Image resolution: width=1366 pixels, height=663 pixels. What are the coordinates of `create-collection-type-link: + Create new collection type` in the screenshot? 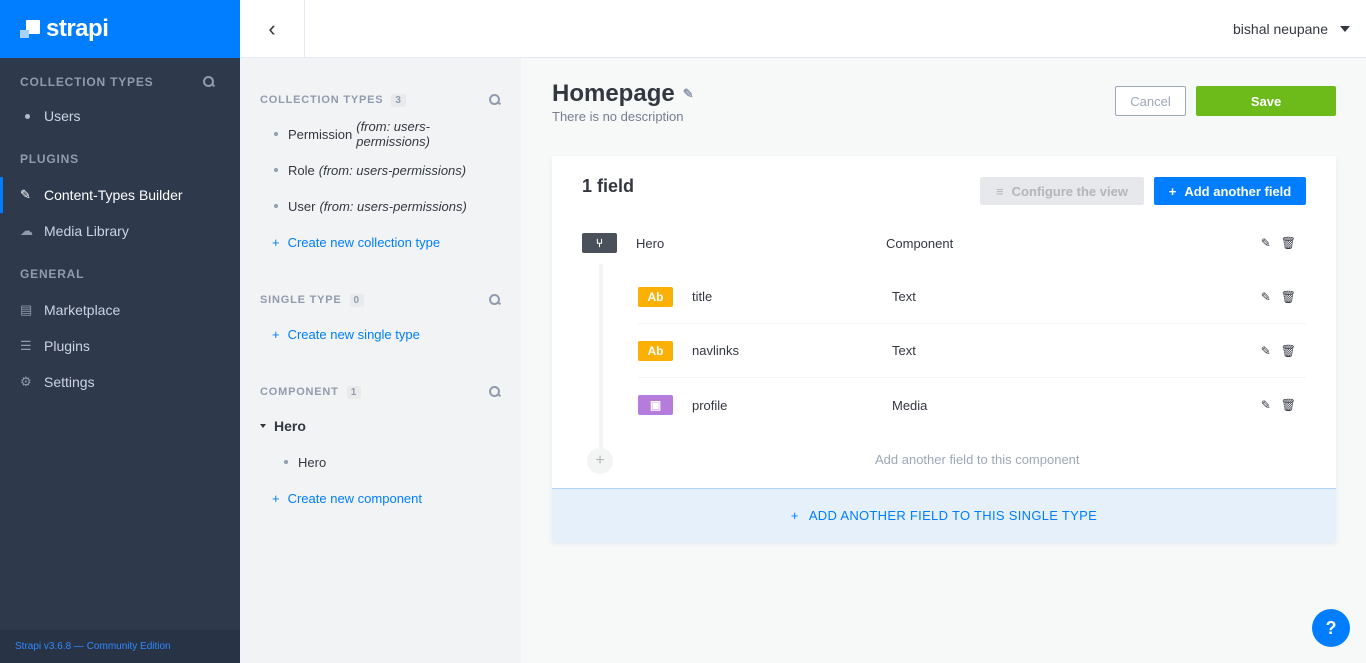 It's located at (380, 242).